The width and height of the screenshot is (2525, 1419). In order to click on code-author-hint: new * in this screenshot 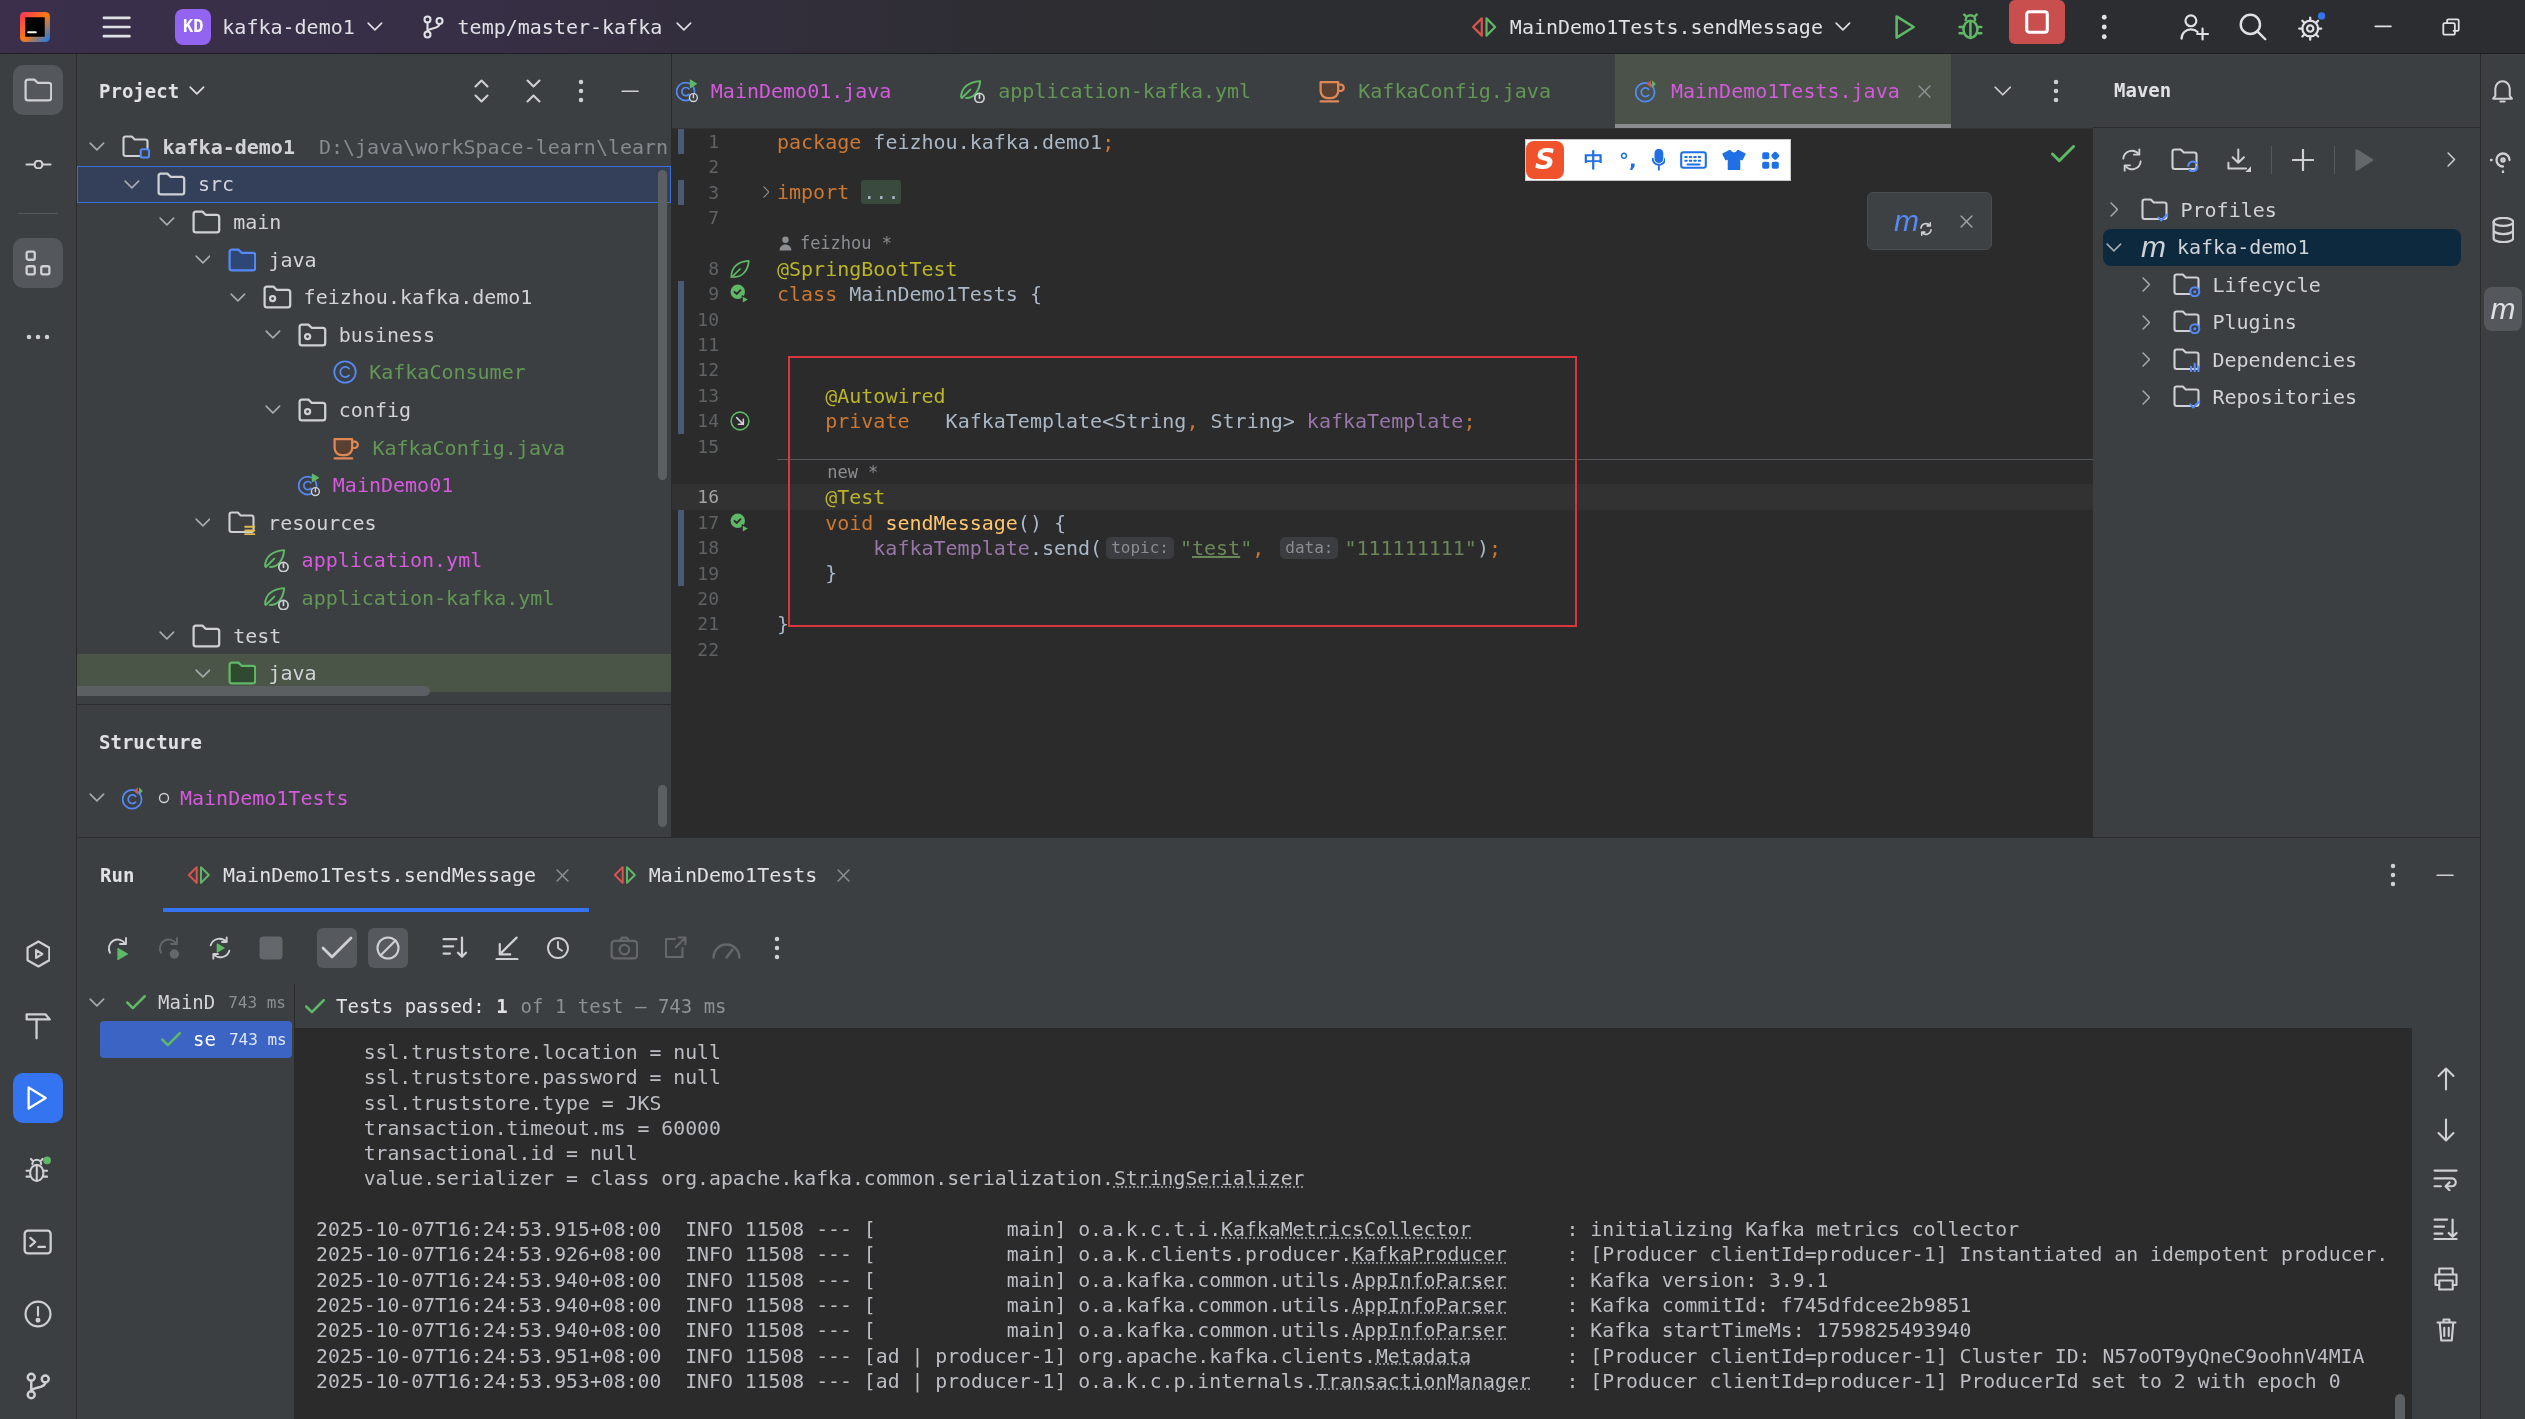, I will do `click(853, 472)`.